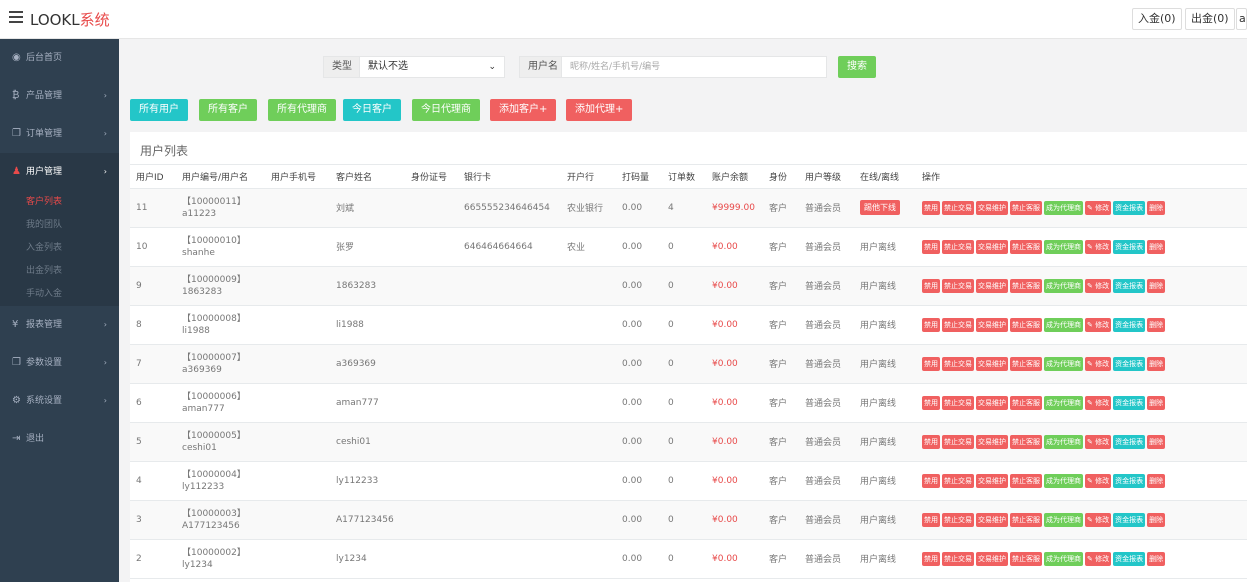 This screenshot has width=1247, height=582. I want to click on type-select: 默认不选 ⌄, so click(432, 67).